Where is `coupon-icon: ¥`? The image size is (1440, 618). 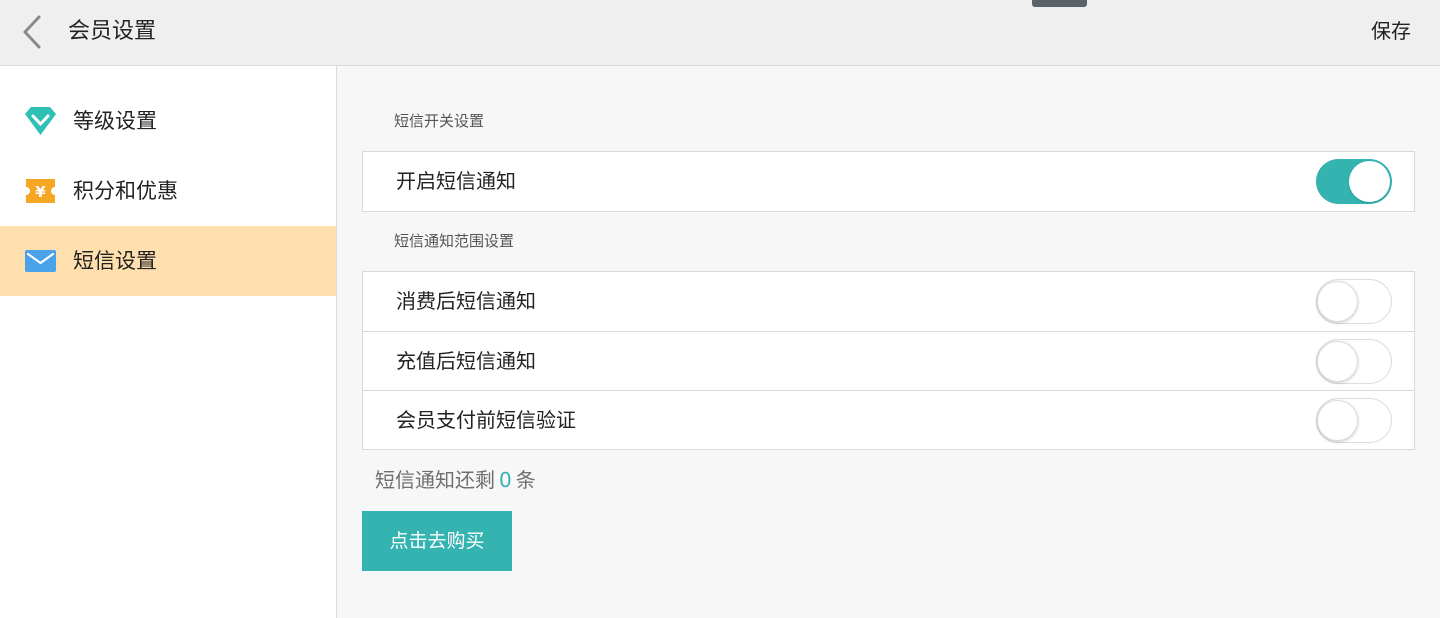 coupon-icon: ¥ is located at coordinates (40, 191).